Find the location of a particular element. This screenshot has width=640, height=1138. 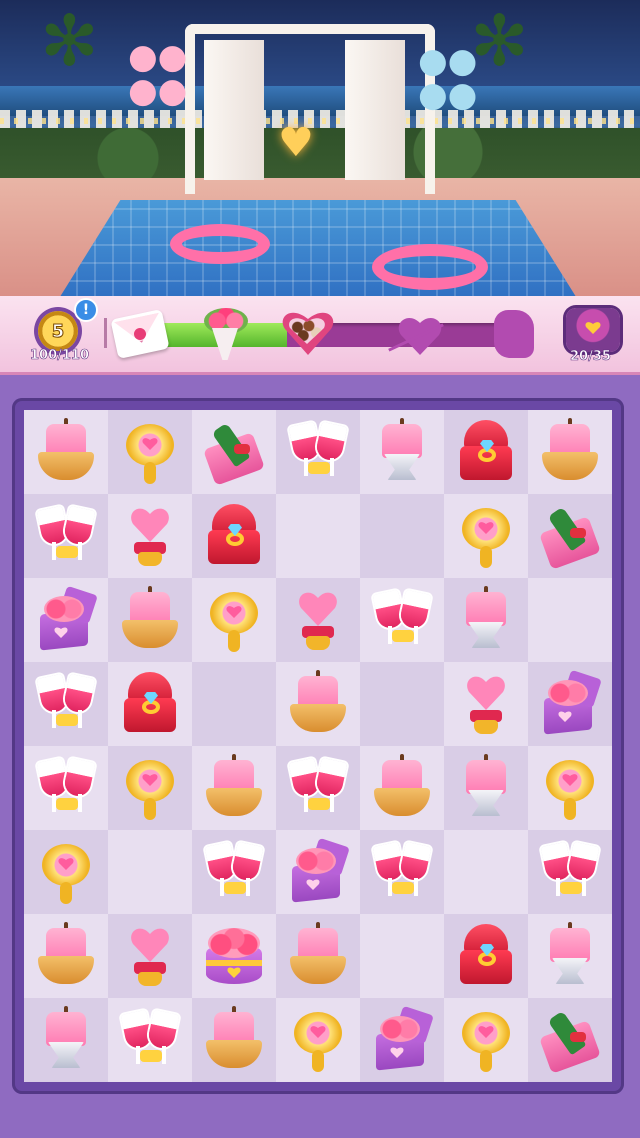

rose-bouquet-milestone-icon is located at coordinates (226, 334).